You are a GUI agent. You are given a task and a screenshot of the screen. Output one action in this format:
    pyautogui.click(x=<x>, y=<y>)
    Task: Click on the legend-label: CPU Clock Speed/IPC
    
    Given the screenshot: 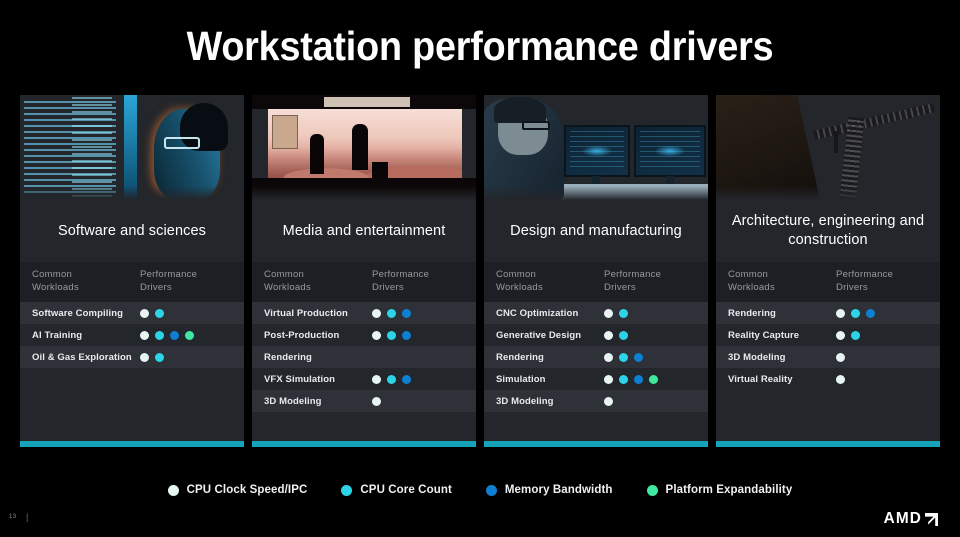 What is the action you would take?
    pyautogui.click(x=247, y=490)
    